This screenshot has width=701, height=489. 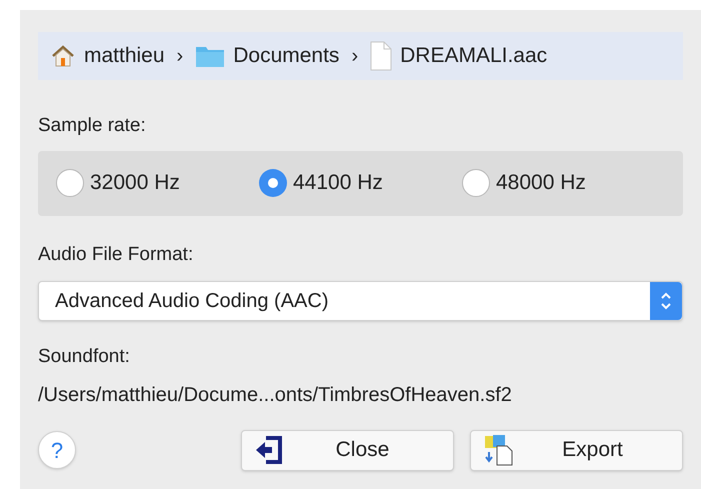 I want to click on document-icon, so click(x=381, y=56).